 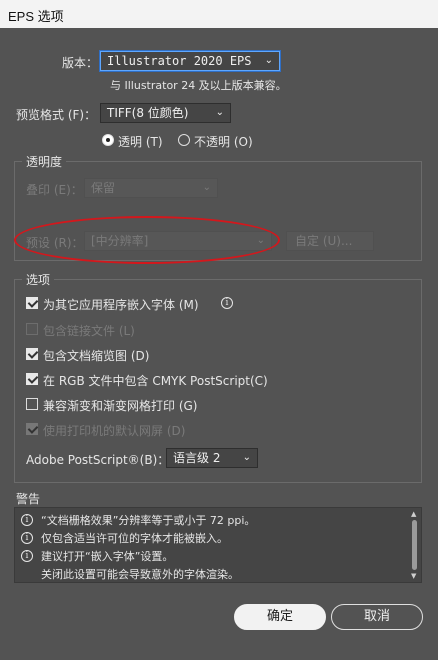 I want to click on title-bar, so click(x=219, y=14).